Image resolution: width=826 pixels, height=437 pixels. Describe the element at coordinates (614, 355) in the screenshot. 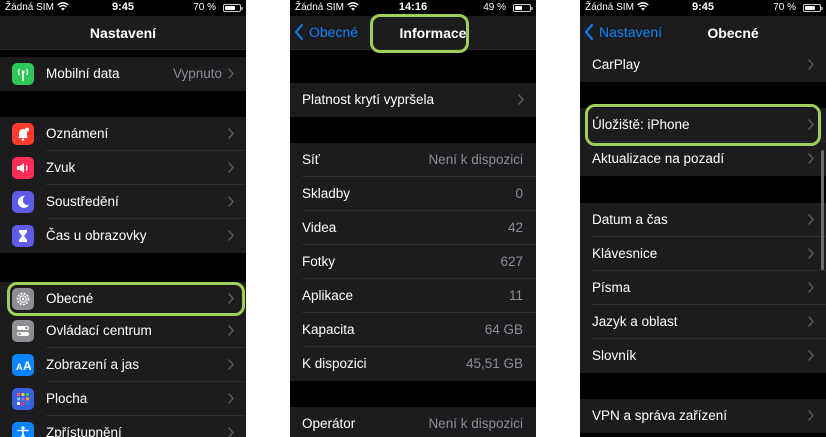

I see `list-item-label: Slovník` at that location.